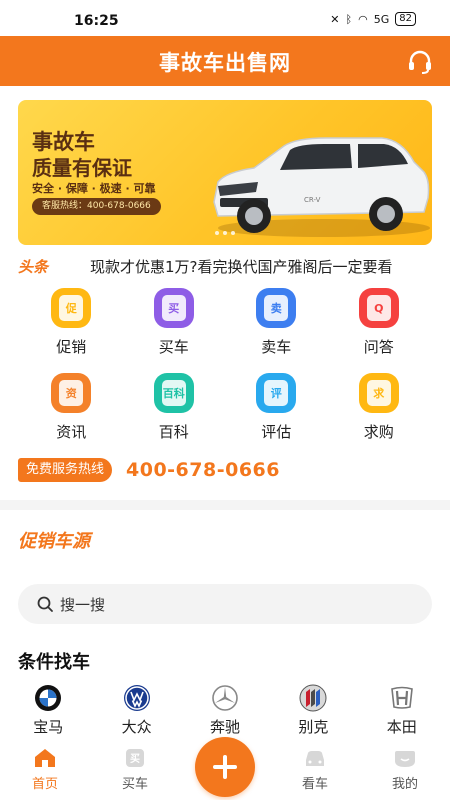  Describe the element at coordinates (225, 698) in the screenshot. I see `mercedes-logo` at that location.